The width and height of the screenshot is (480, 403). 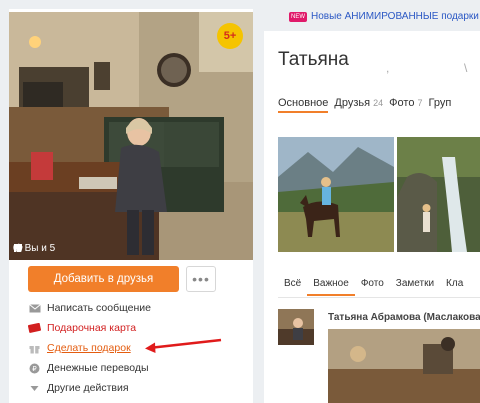 I want to click on red-arrow-annotation, so click(x=183, y=345).